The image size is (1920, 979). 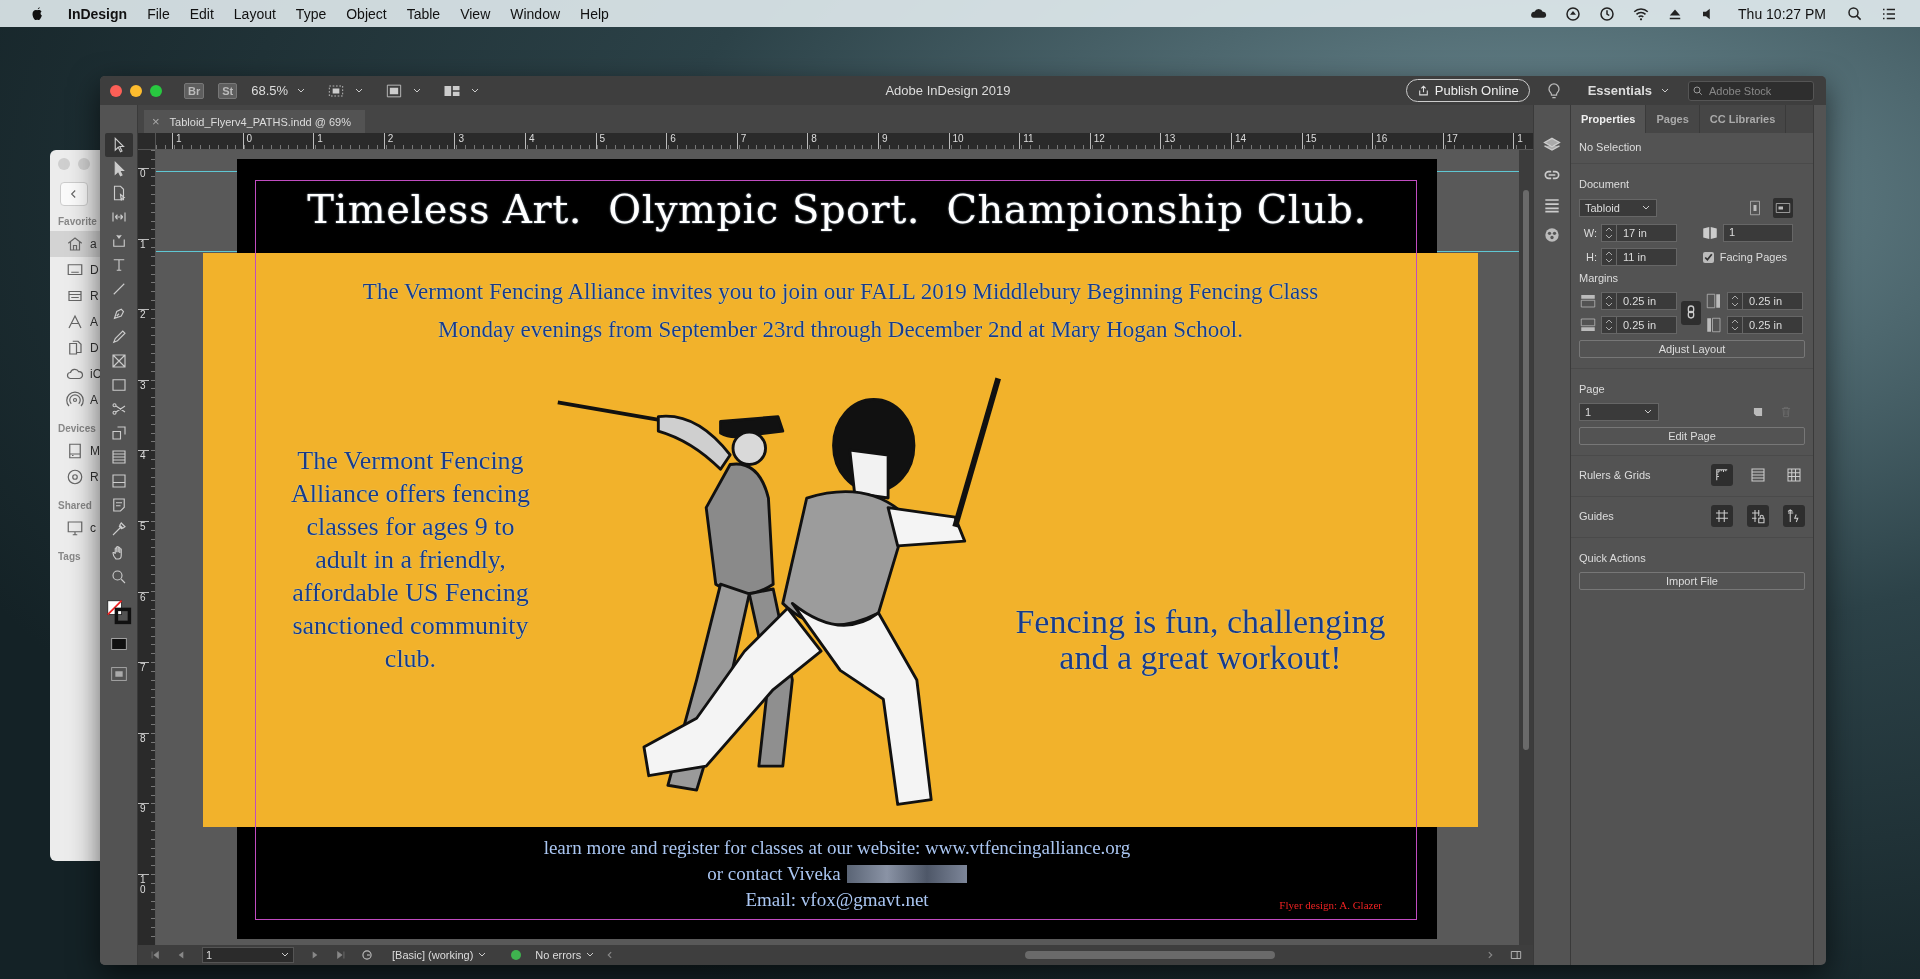 What do you see at coordinates (155, 955) in the screenshot?
I see `first-page-icon` at bounding box center [155, 955].